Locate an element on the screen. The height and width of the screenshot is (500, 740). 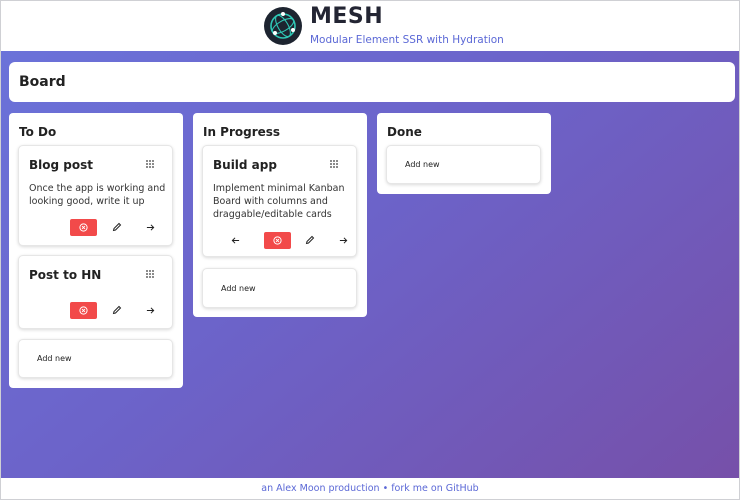
app-header: MESH Modular Element SSR with Hydration is located at coordinates (370, 26).